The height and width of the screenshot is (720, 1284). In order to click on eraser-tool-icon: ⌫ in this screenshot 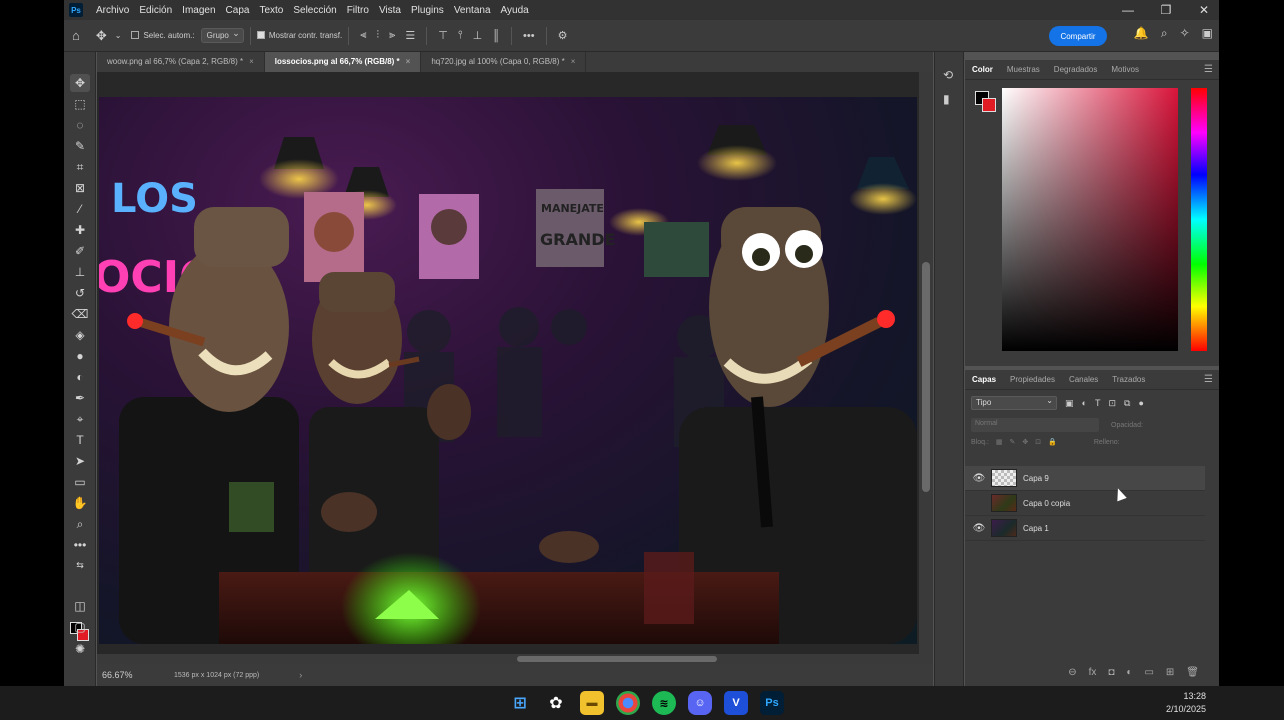, I will do `click(80, 314)`.